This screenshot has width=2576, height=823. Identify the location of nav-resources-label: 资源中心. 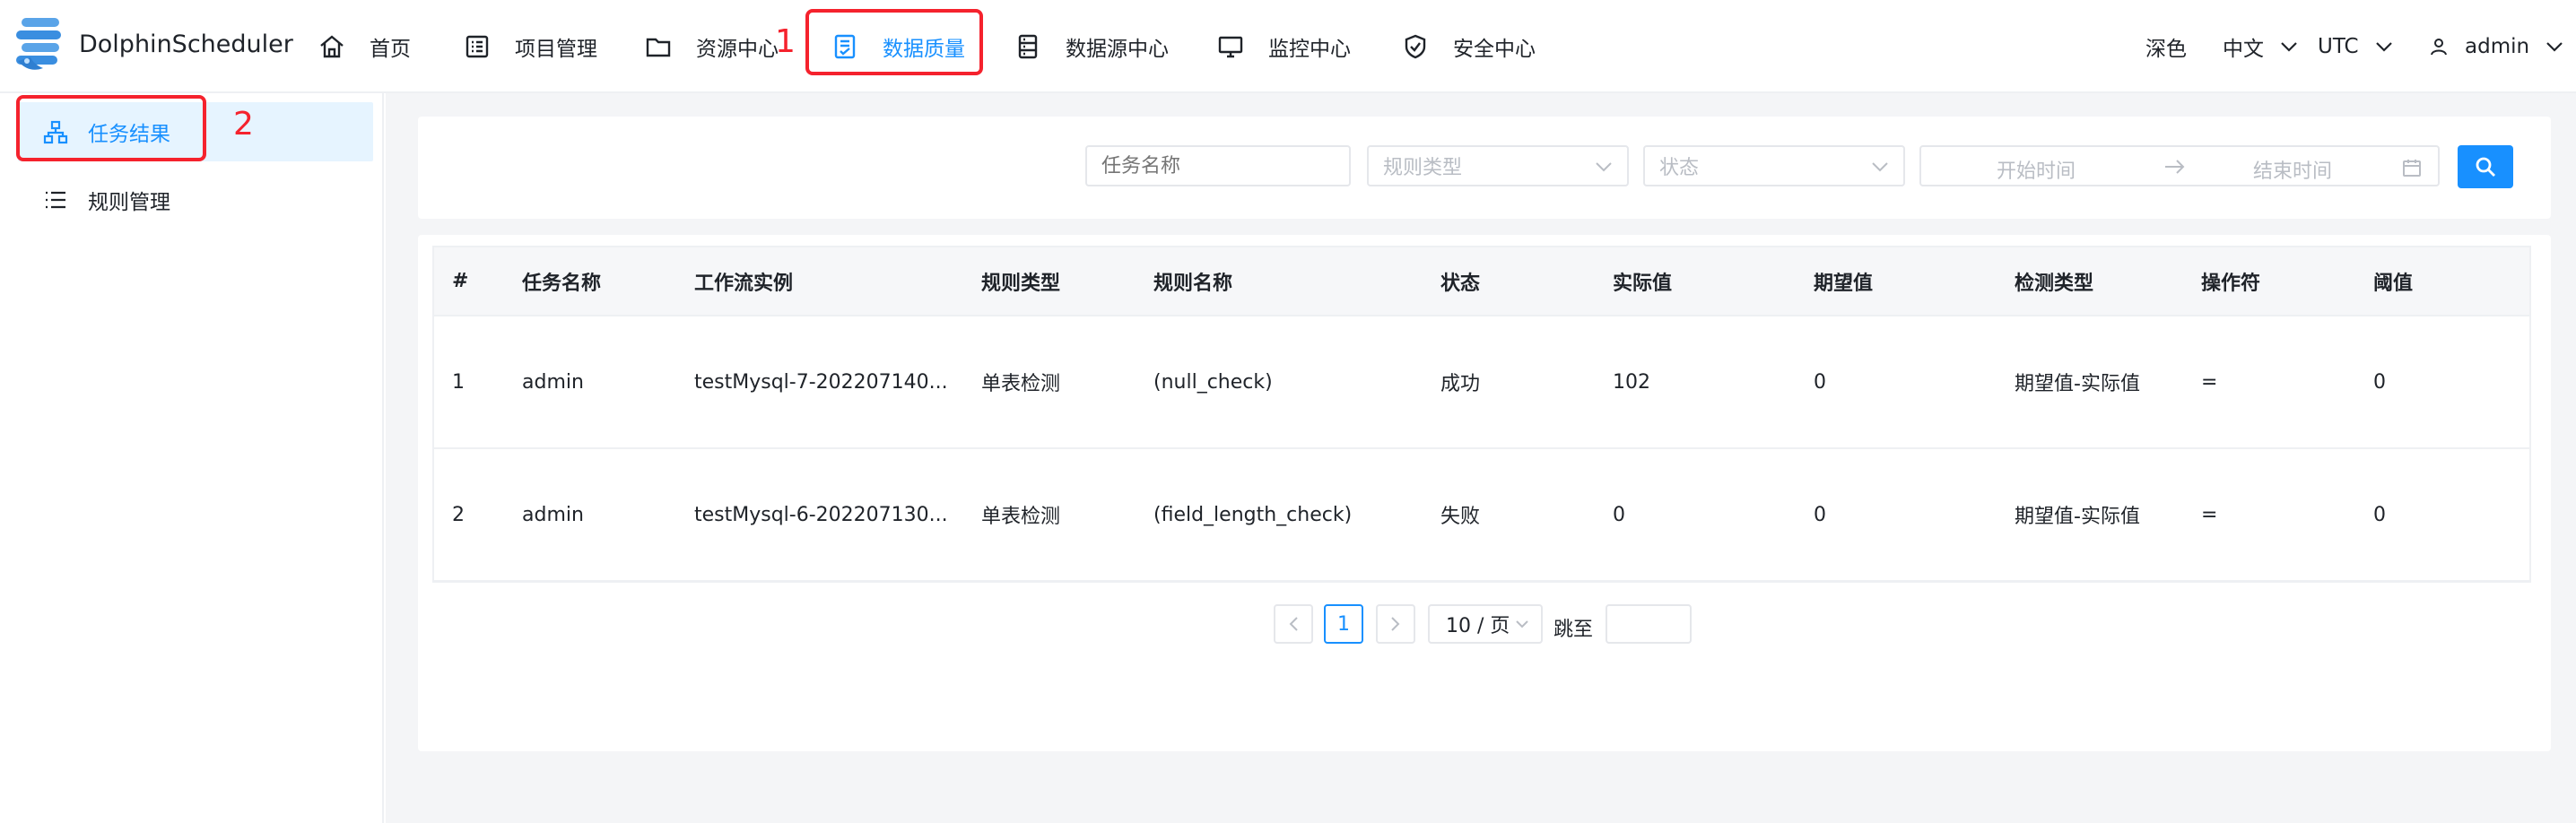
(737, 49).